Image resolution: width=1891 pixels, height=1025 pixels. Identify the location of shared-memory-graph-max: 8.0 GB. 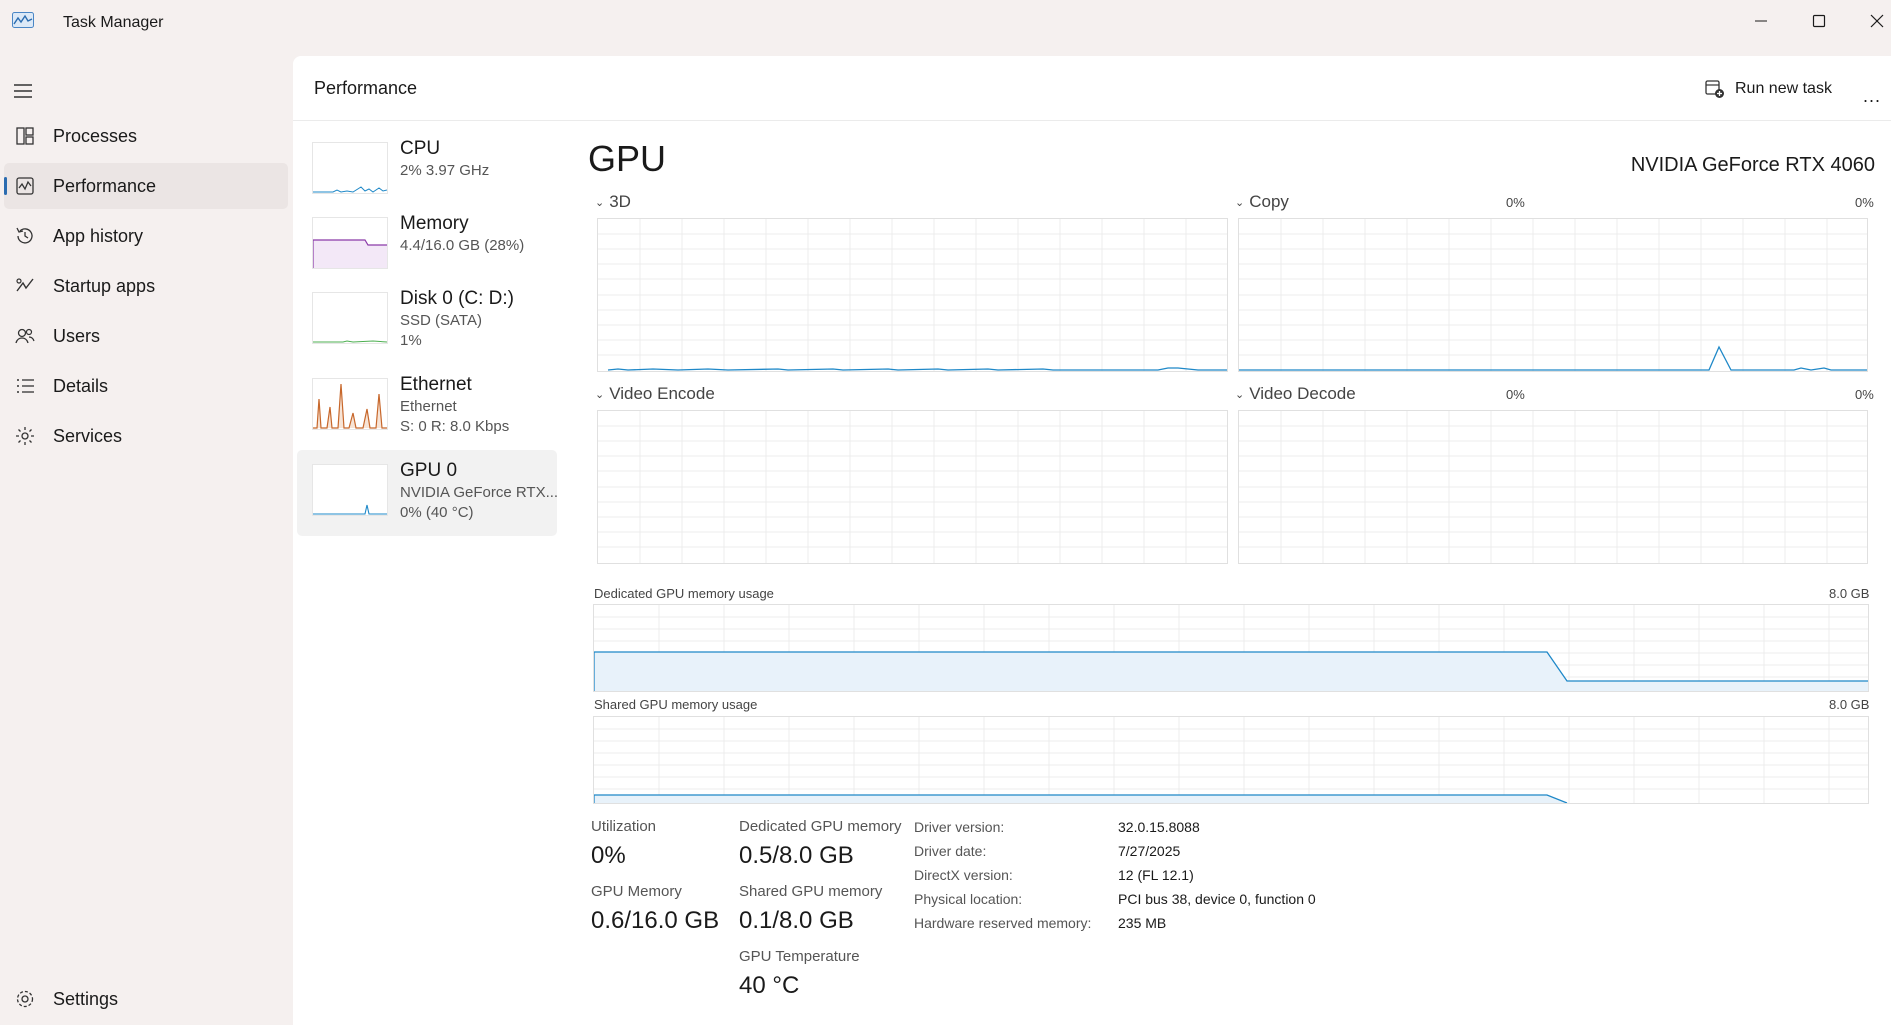
(1849, 704).